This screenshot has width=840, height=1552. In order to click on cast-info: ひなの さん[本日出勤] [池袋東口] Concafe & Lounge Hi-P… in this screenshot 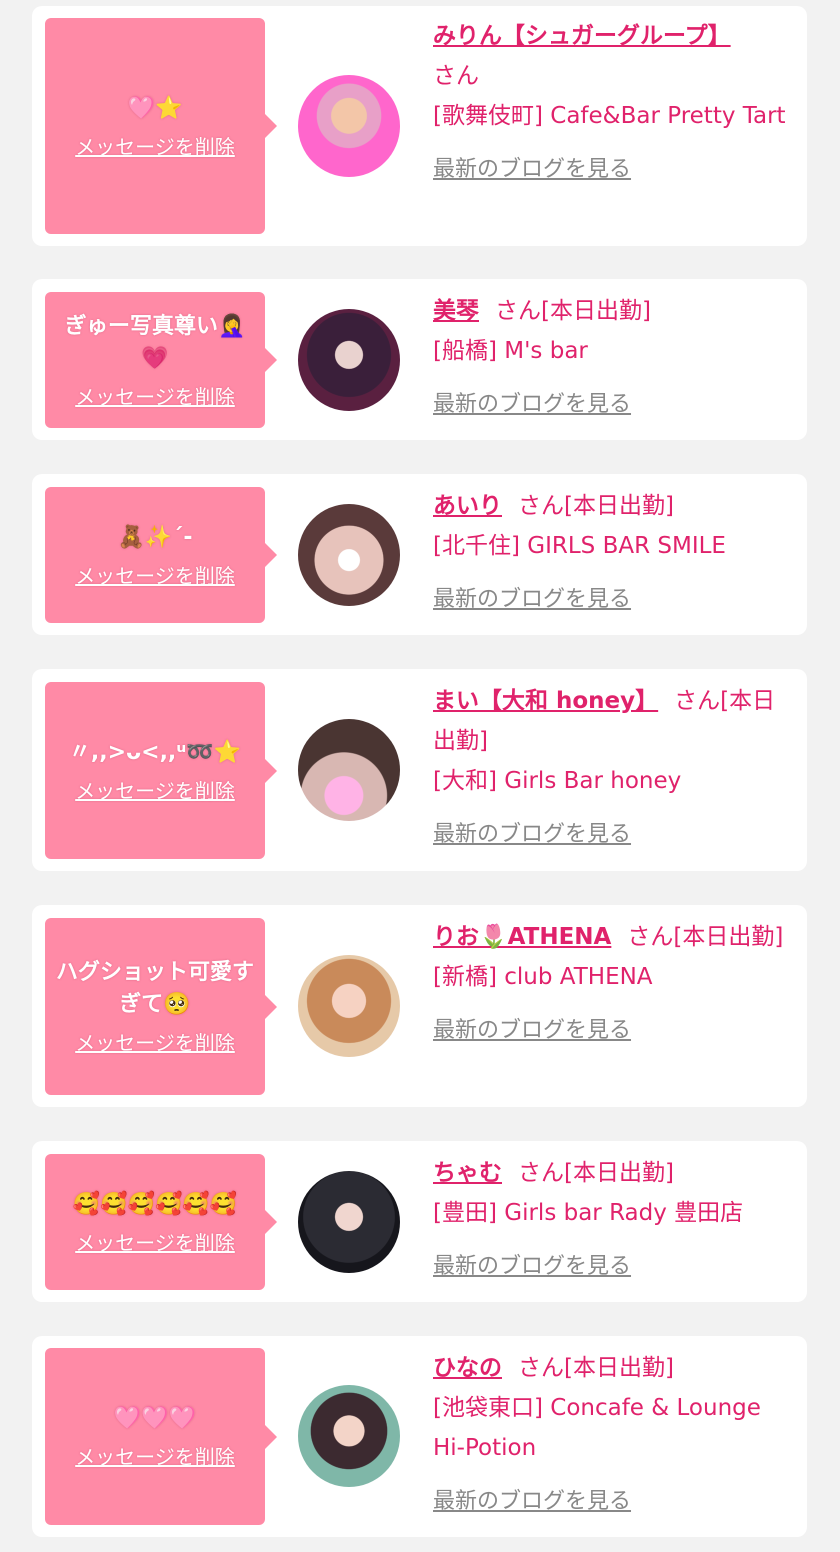, I will do `click(613, 1435)`.